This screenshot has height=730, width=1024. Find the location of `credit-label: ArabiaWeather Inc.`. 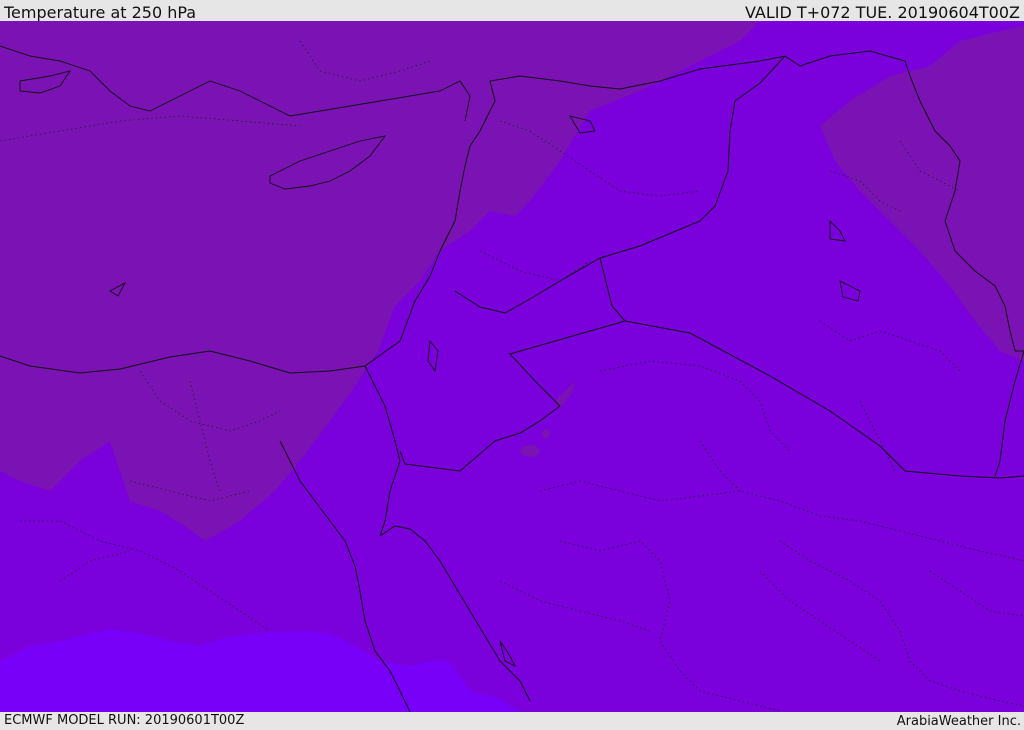

credit-label: ArabiaWeather Inc. is located at coordinates (958, 721).